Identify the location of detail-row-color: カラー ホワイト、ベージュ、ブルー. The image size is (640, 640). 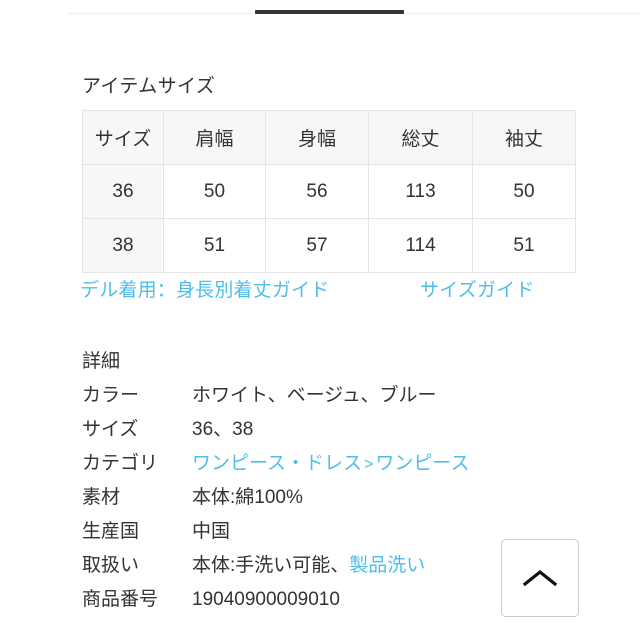
(342, 396).